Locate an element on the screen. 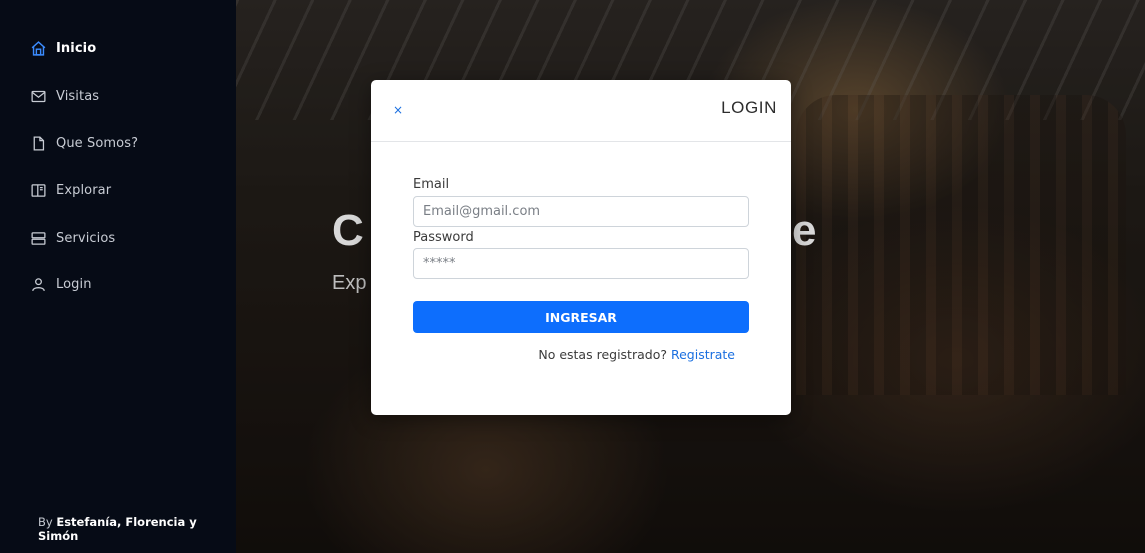 The image size is (1145, 553). home-icon is located at coordinates (38, 48).